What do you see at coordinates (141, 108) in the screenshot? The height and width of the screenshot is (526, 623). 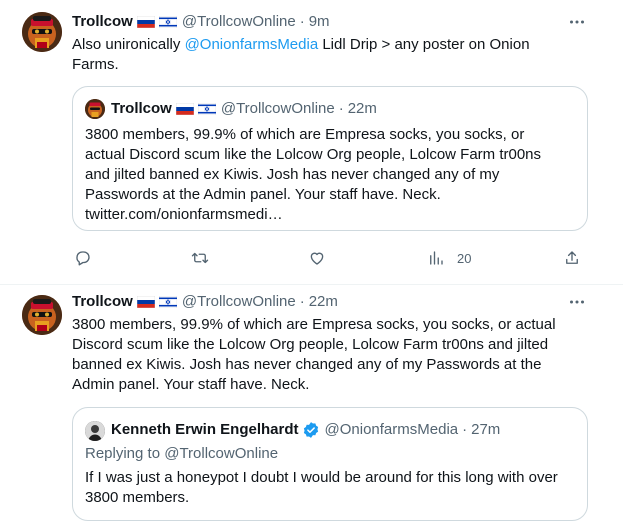 I see `quote-author-name: Trollcow` at bounding box center [141, 108].